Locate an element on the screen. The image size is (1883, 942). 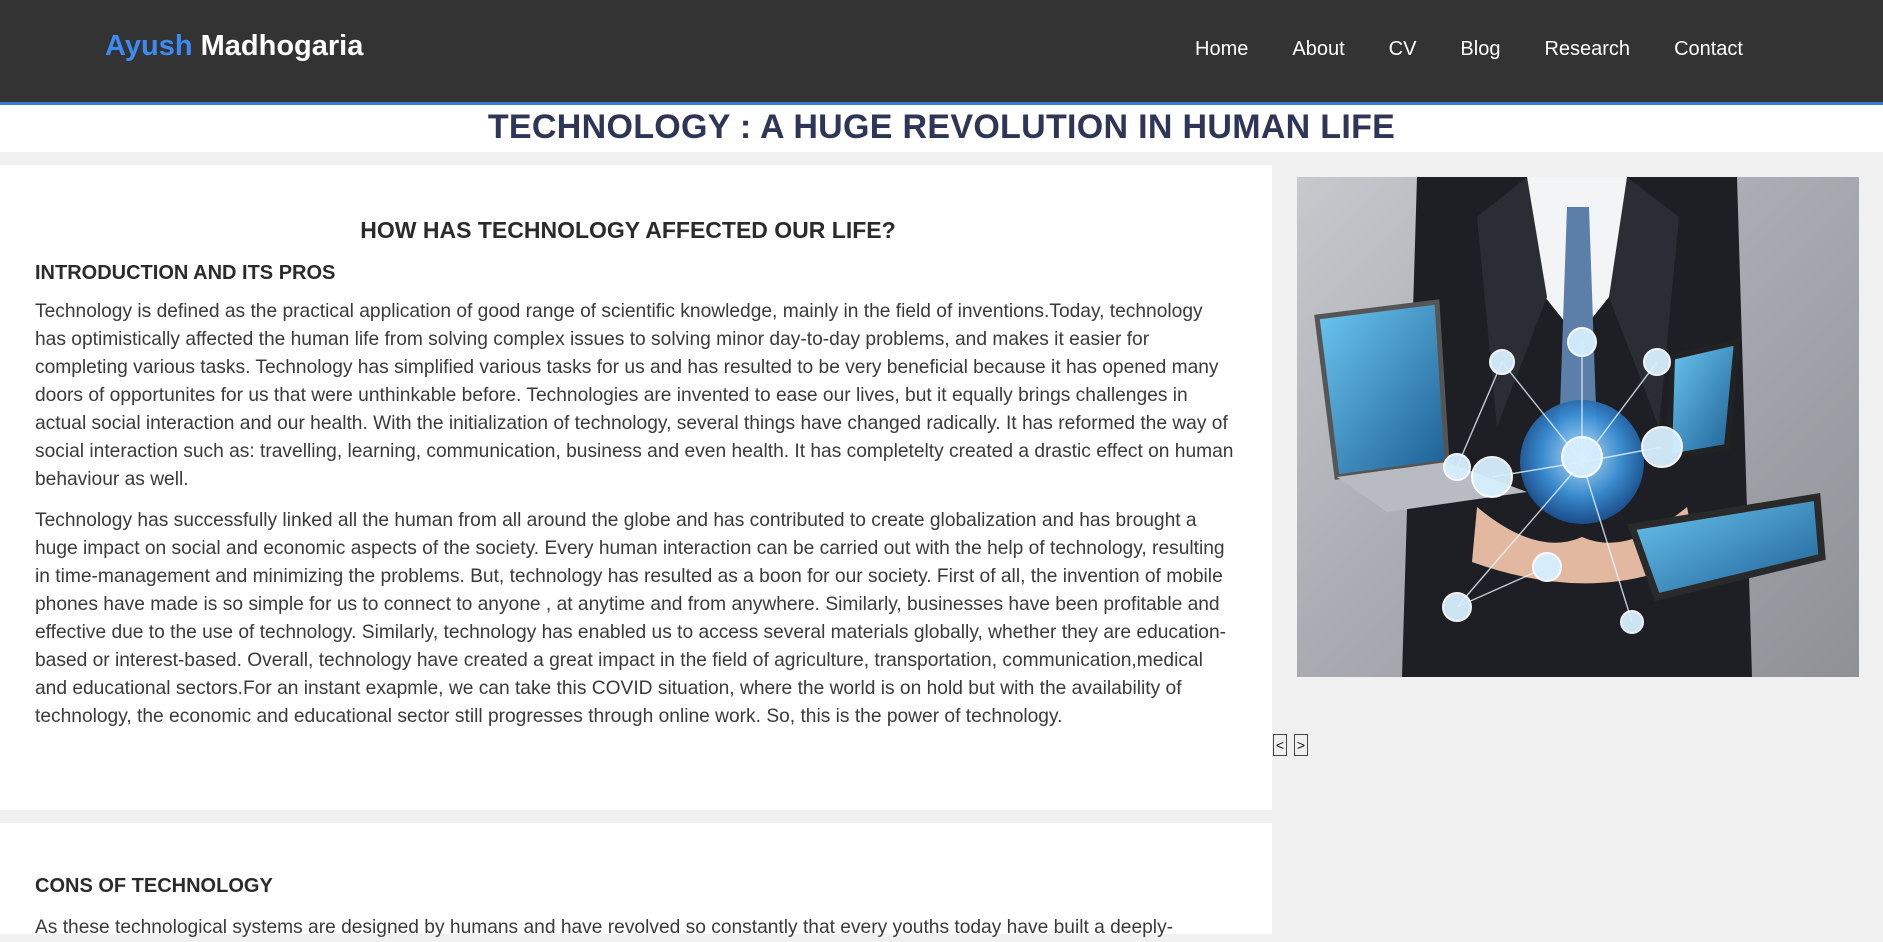
nav-research: Research is located at coordinates (1587, 49).